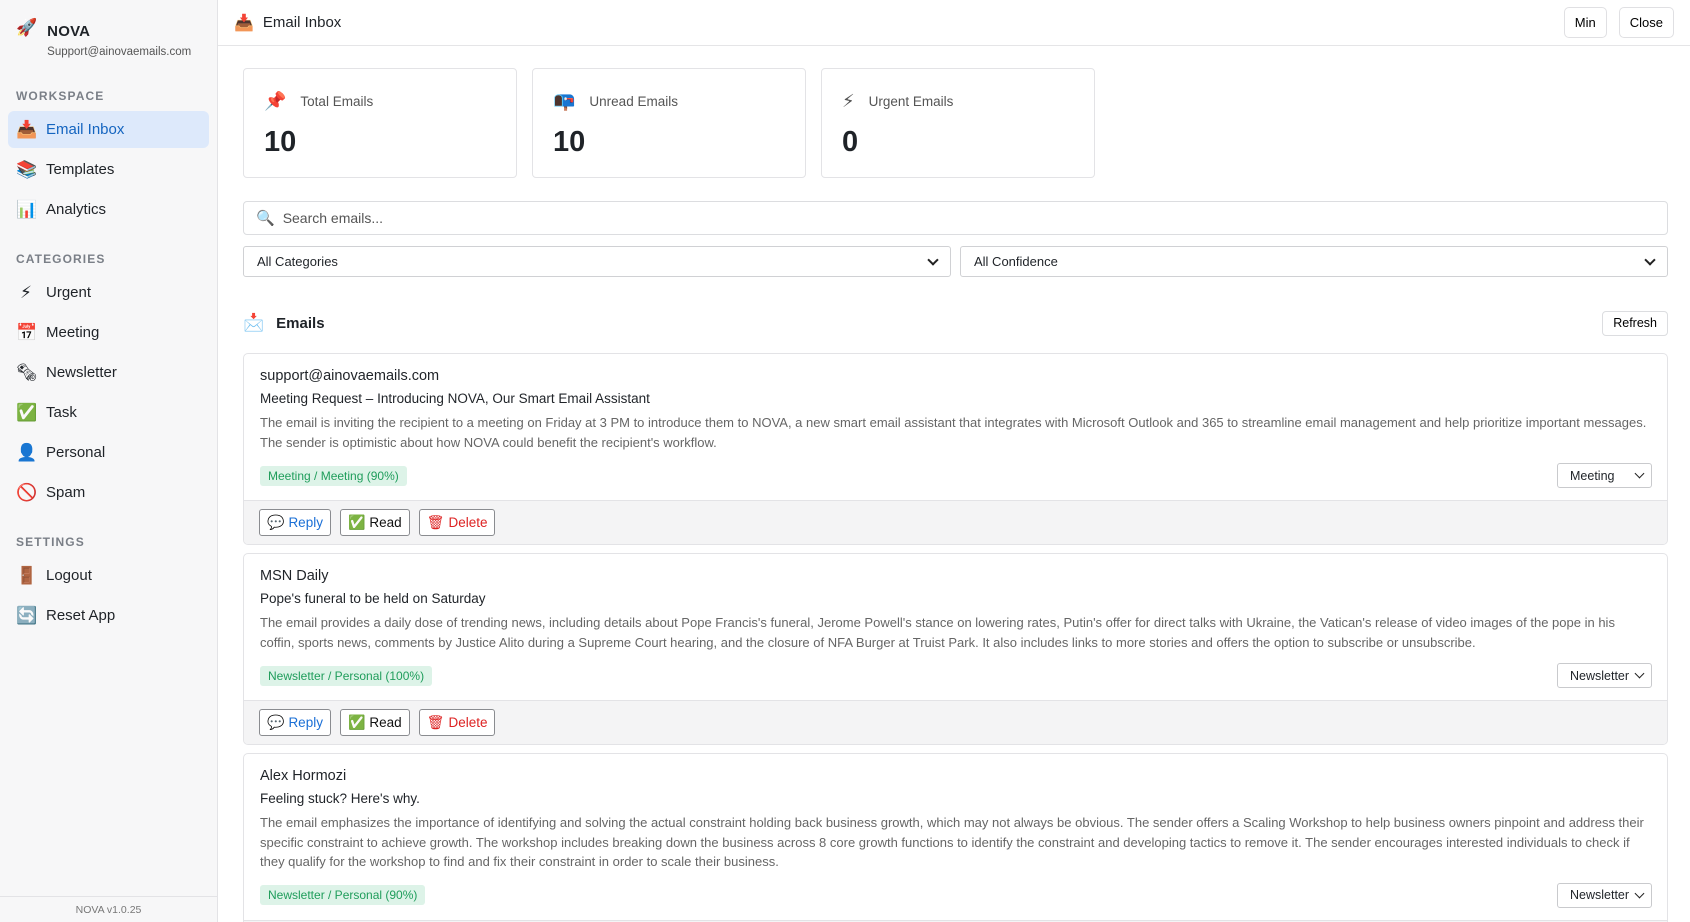  What do you see at coordinates (254, 322) in the screenshot?
I see `envelope-icon: 📩` at bounding box center [254, 322].